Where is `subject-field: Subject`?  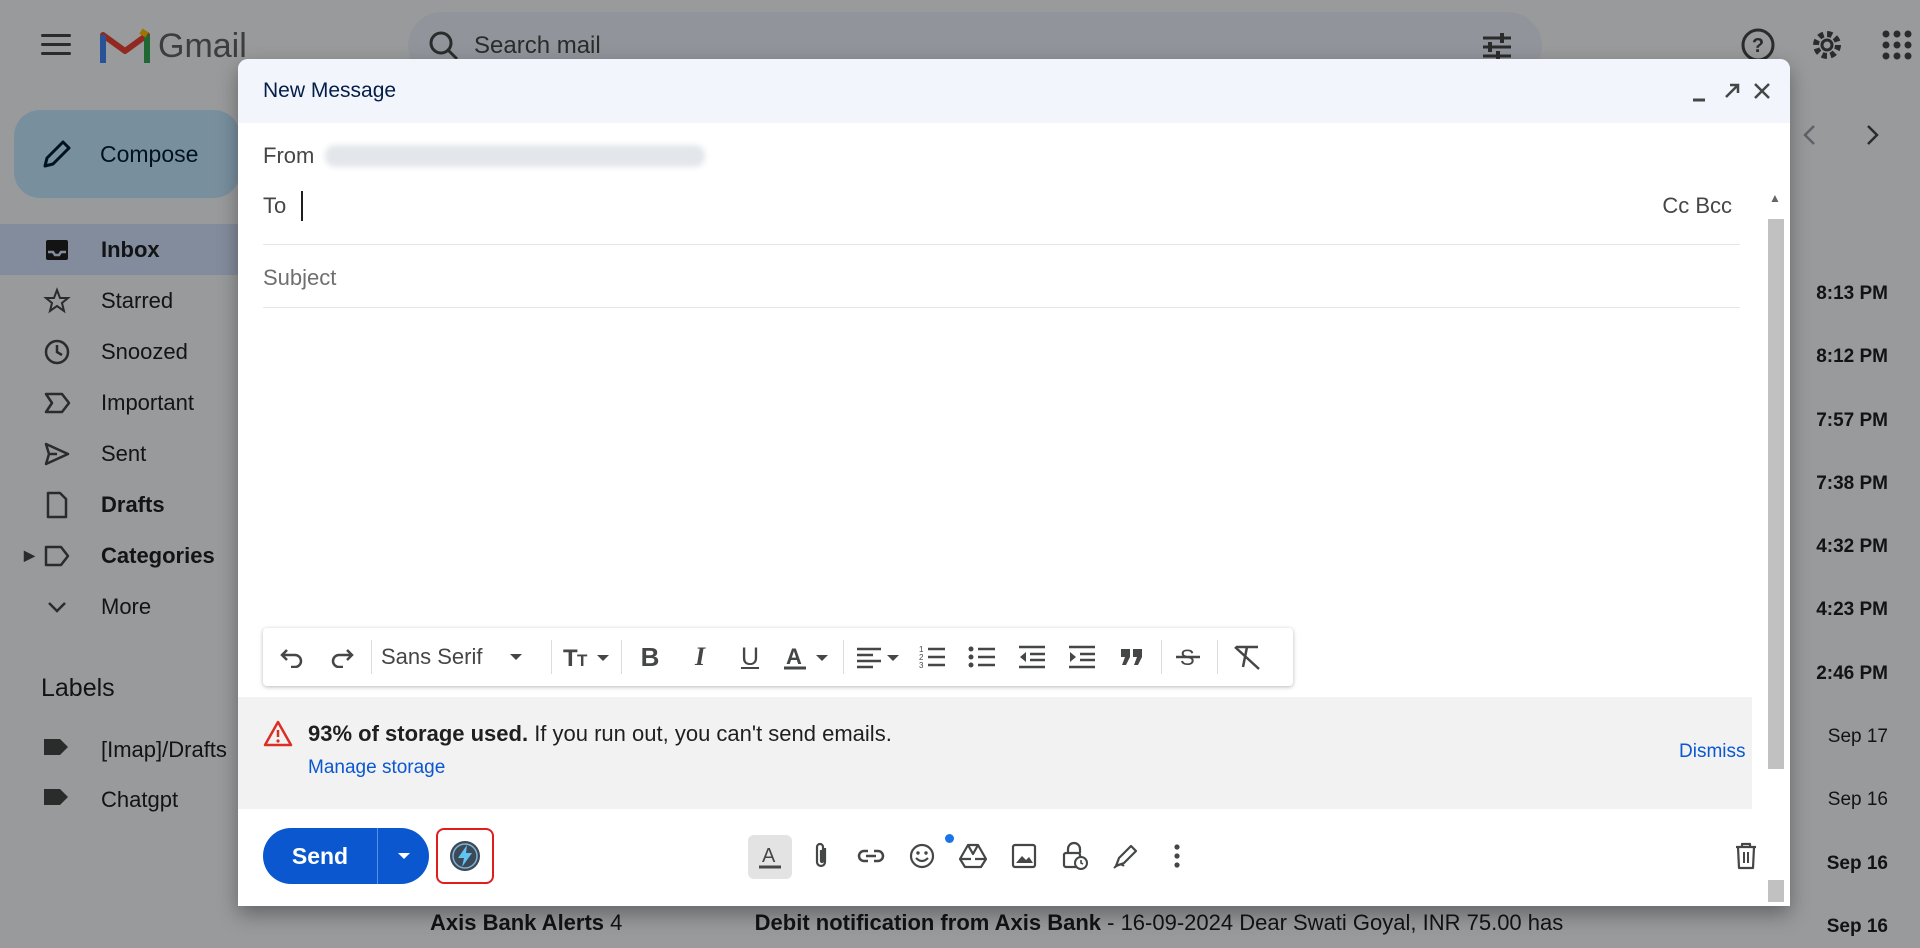
subject-field: Subject is located at coordinates (1001, 276).